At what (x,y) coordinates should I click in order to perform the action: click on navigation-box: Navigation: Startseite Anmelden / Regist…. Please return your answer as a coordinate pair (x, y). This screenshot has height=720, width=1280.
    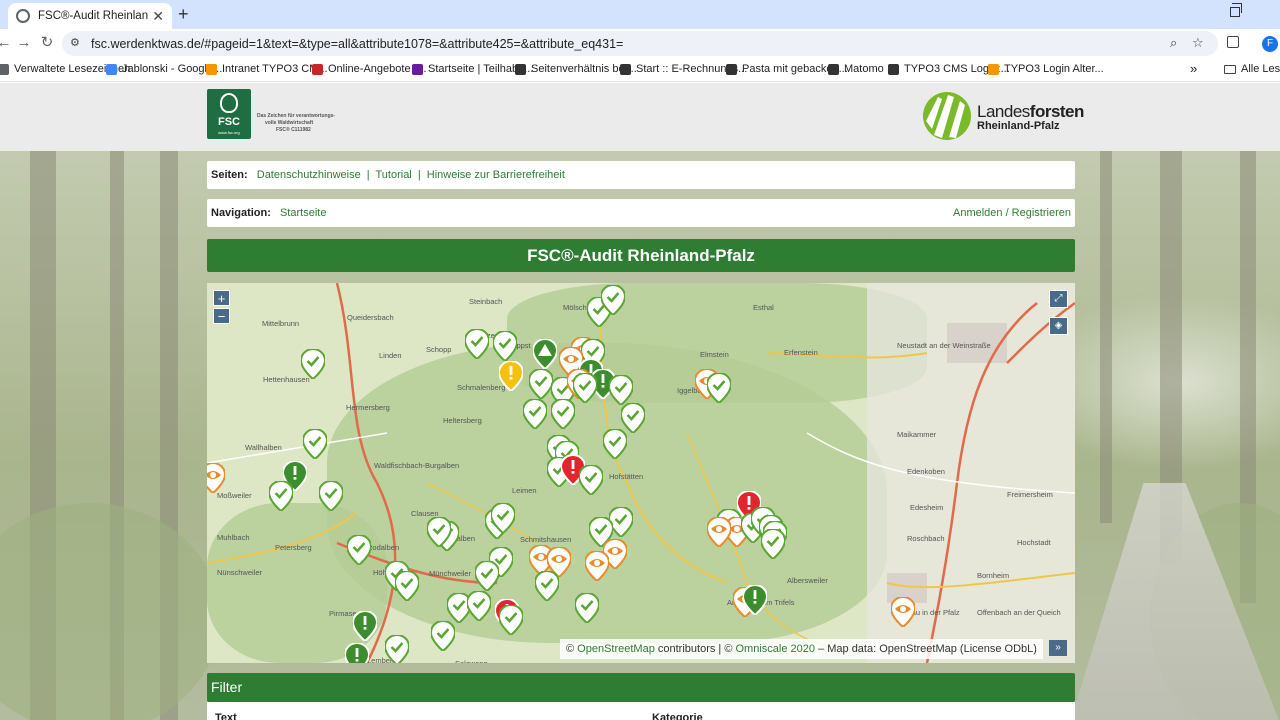
    Looking at the image, I should click on (641, 213).